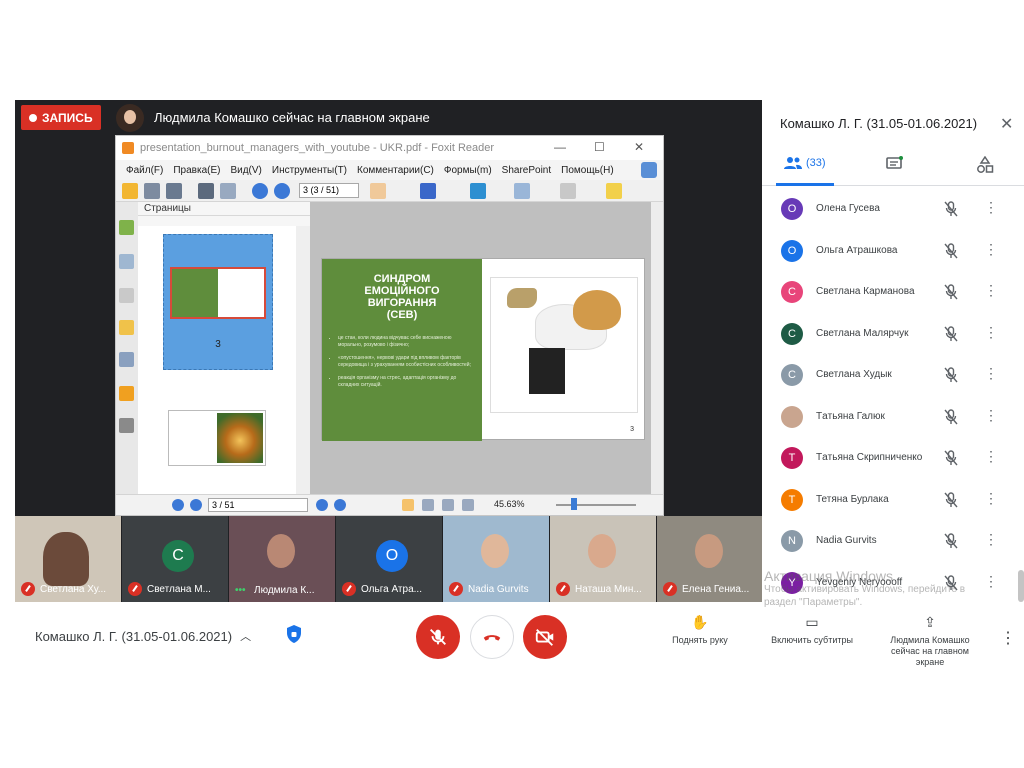 Image resolution: width=1024 pixels, height=768 pixels. Describe the element at coordinates (1008, 638) in the screenshot. I see `more-options-icon: ⋮` at that location.